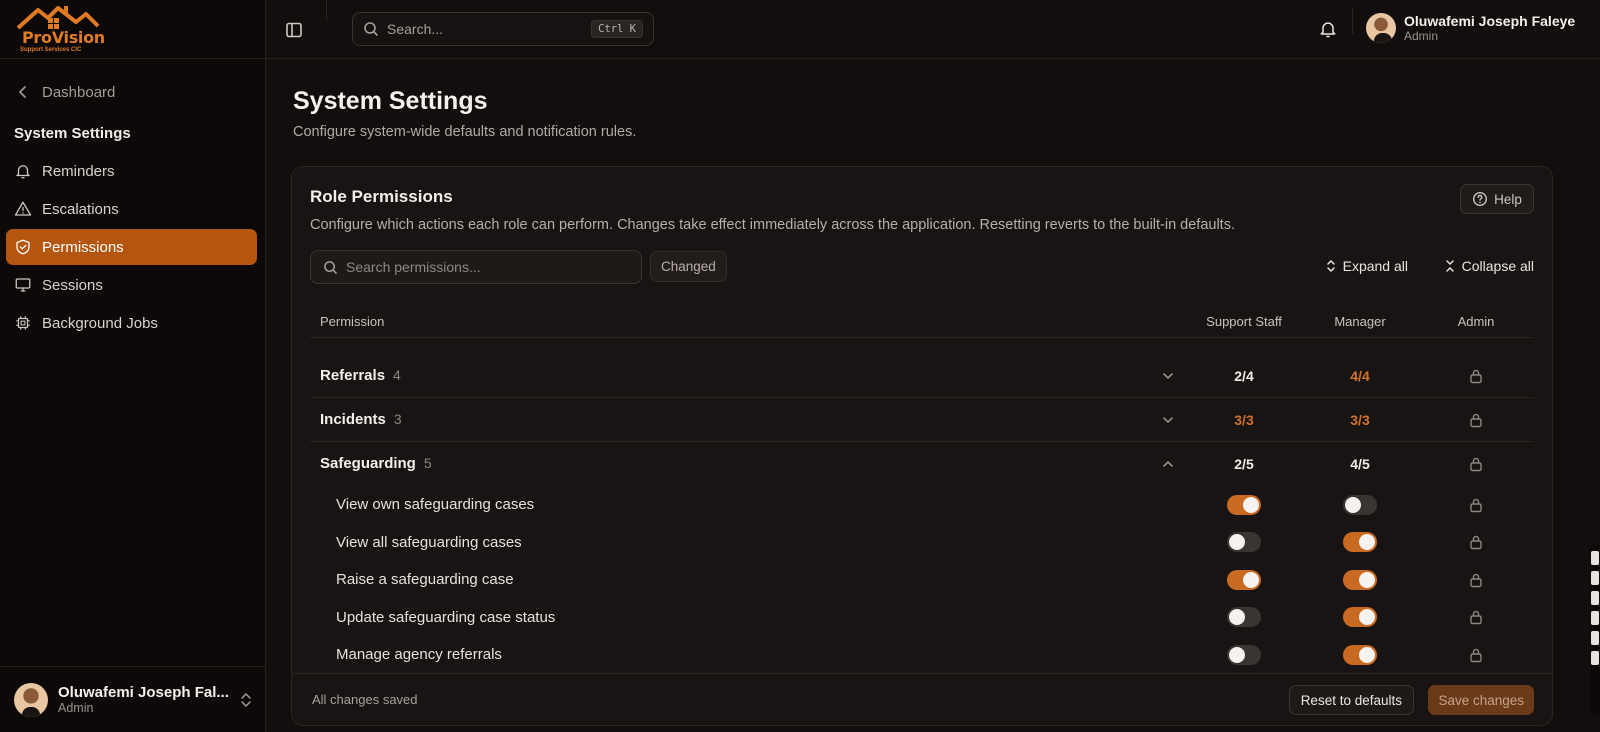 The height and width of the screenshot is (732, 1600). I want to click on sidebar-item-label: Permissions, so click(83, 247).